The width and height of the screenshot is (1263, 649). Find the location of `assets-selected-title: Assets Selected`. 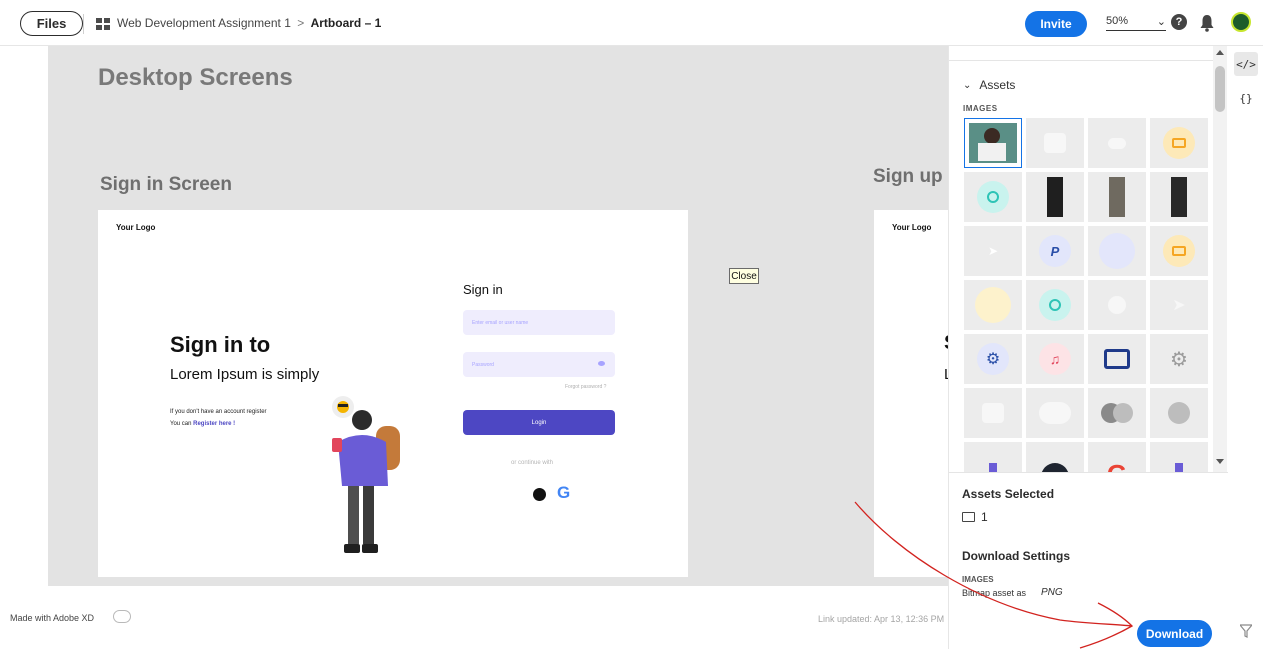

assets-selected-title: Assets Selected is located at coordinates (1008, 494).